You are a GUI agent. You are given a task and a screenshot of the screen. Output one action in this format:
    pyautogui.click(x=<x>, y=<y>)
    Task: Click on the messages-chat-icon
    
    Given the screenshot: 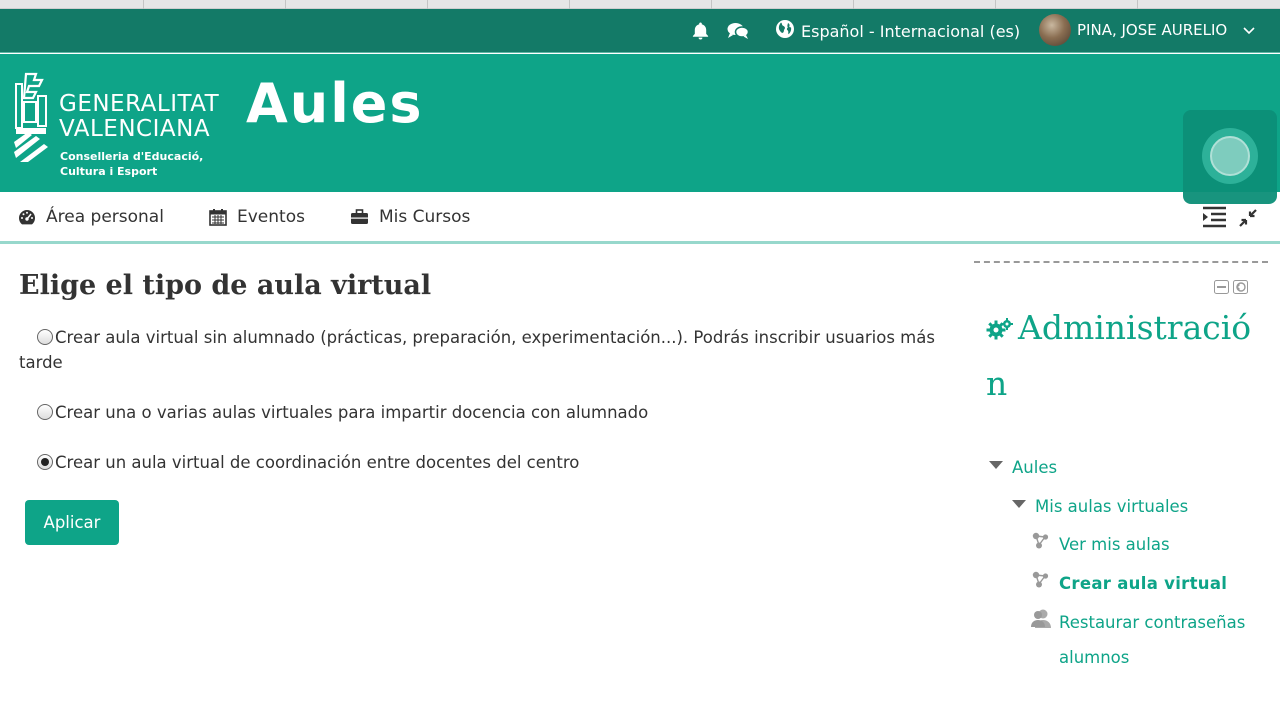 What is the action you would take?
    pyautogui.click(x=738, y=33)
    